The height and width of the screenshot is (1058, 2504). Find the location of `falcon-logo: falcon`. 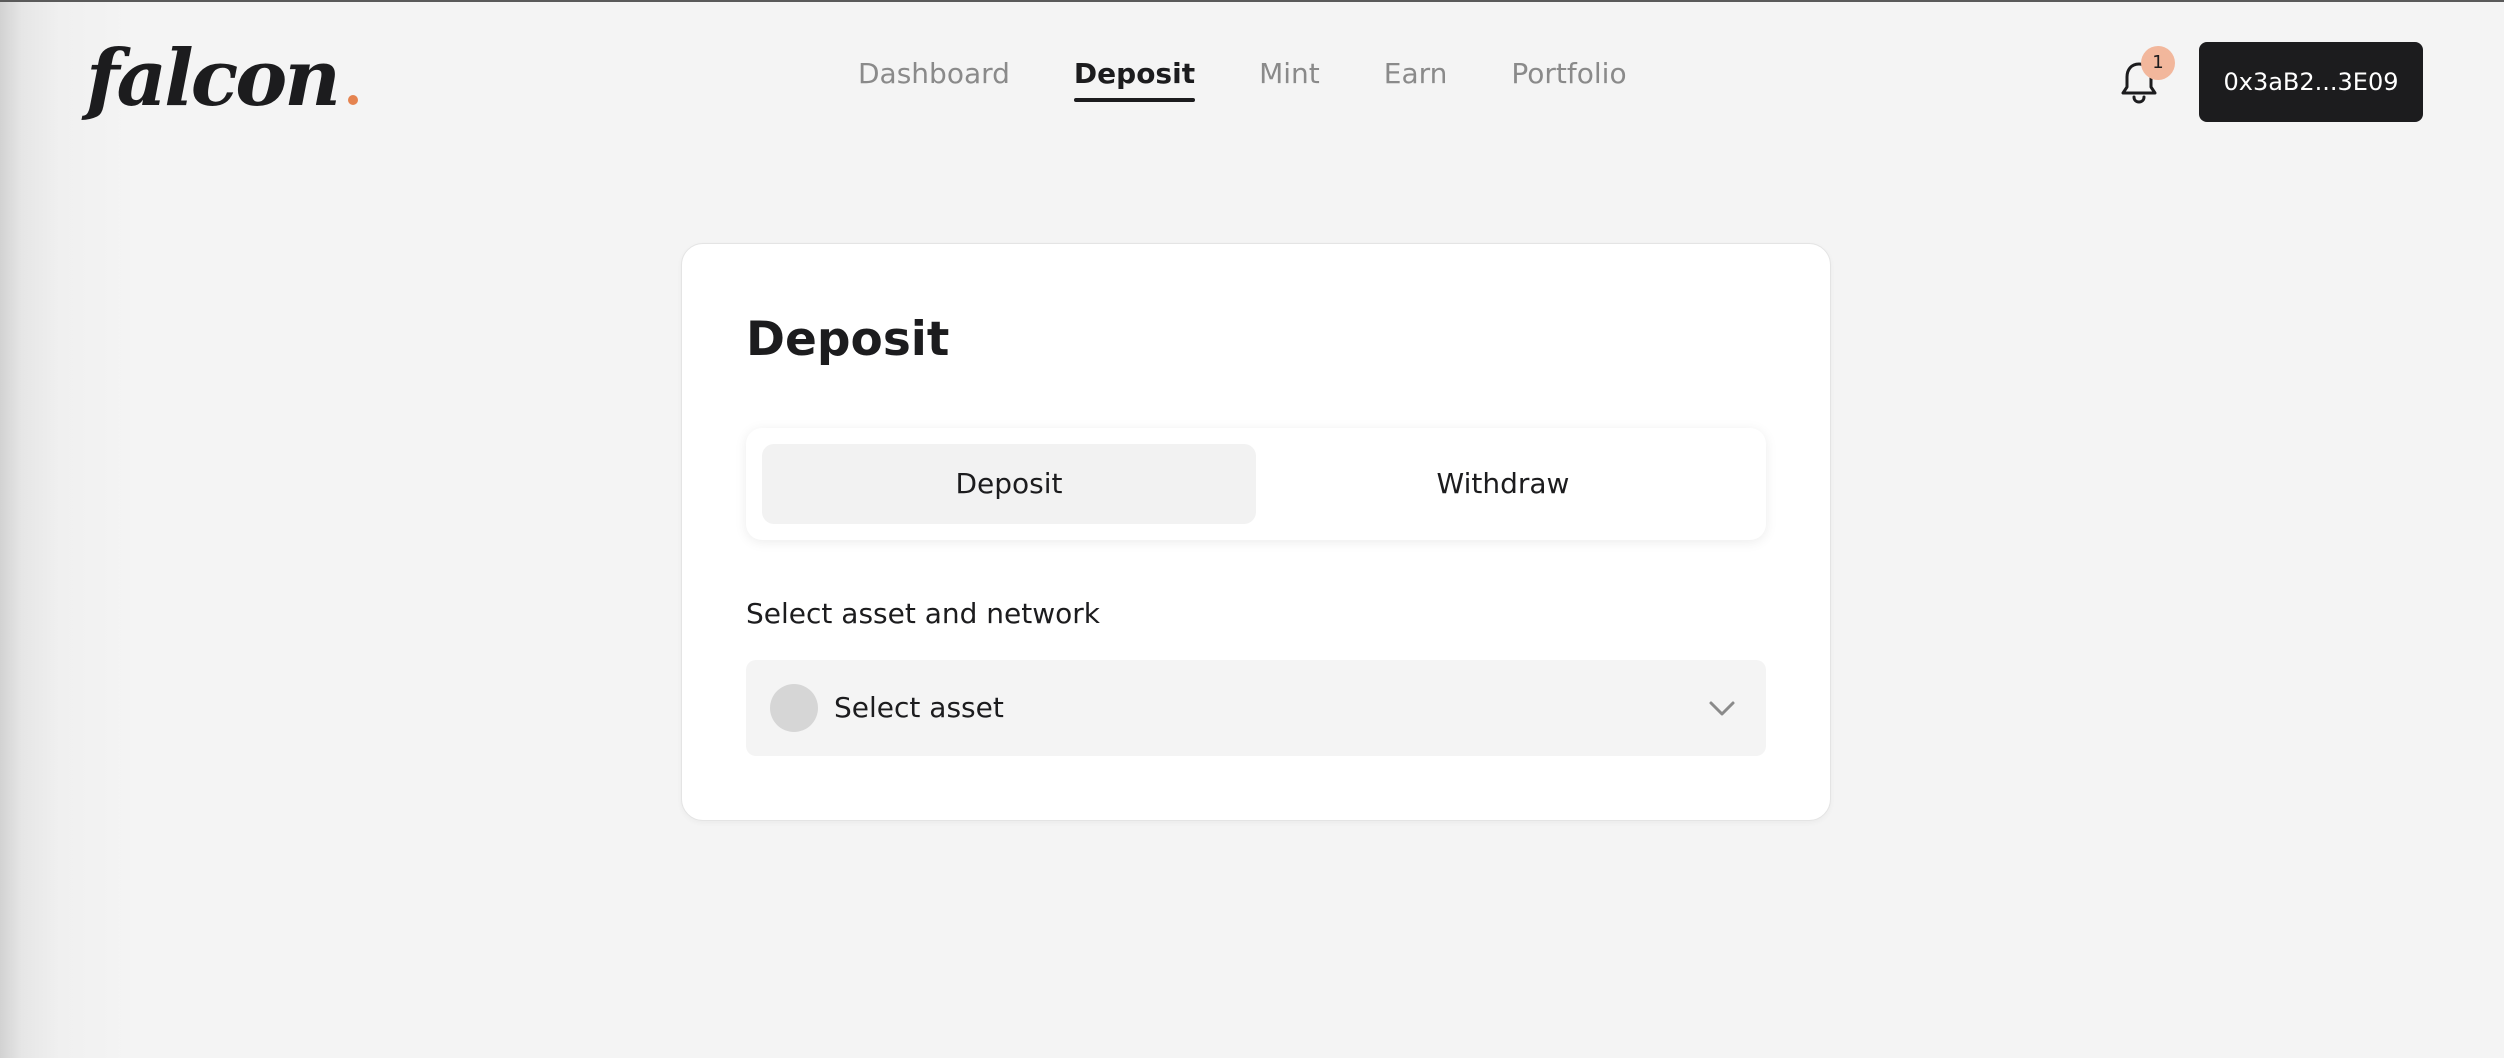

falcon-logo: falcon is located at coordinates (222, 79).